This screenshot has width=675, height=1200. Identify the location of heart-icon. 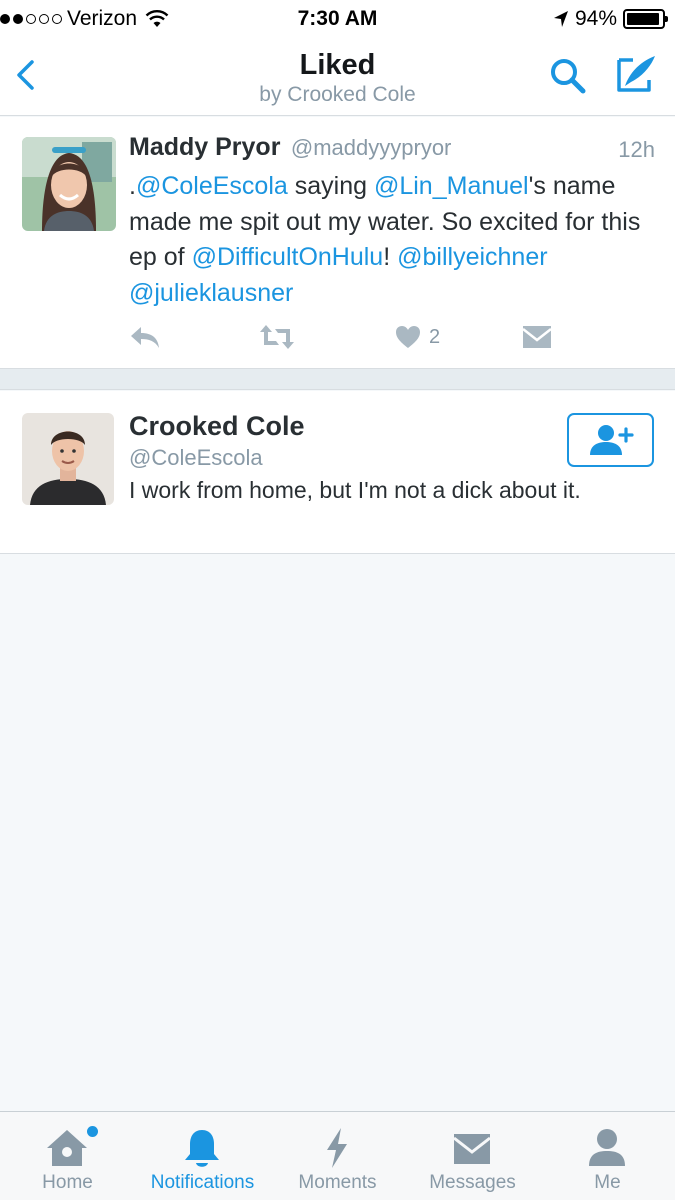
(408, 337).